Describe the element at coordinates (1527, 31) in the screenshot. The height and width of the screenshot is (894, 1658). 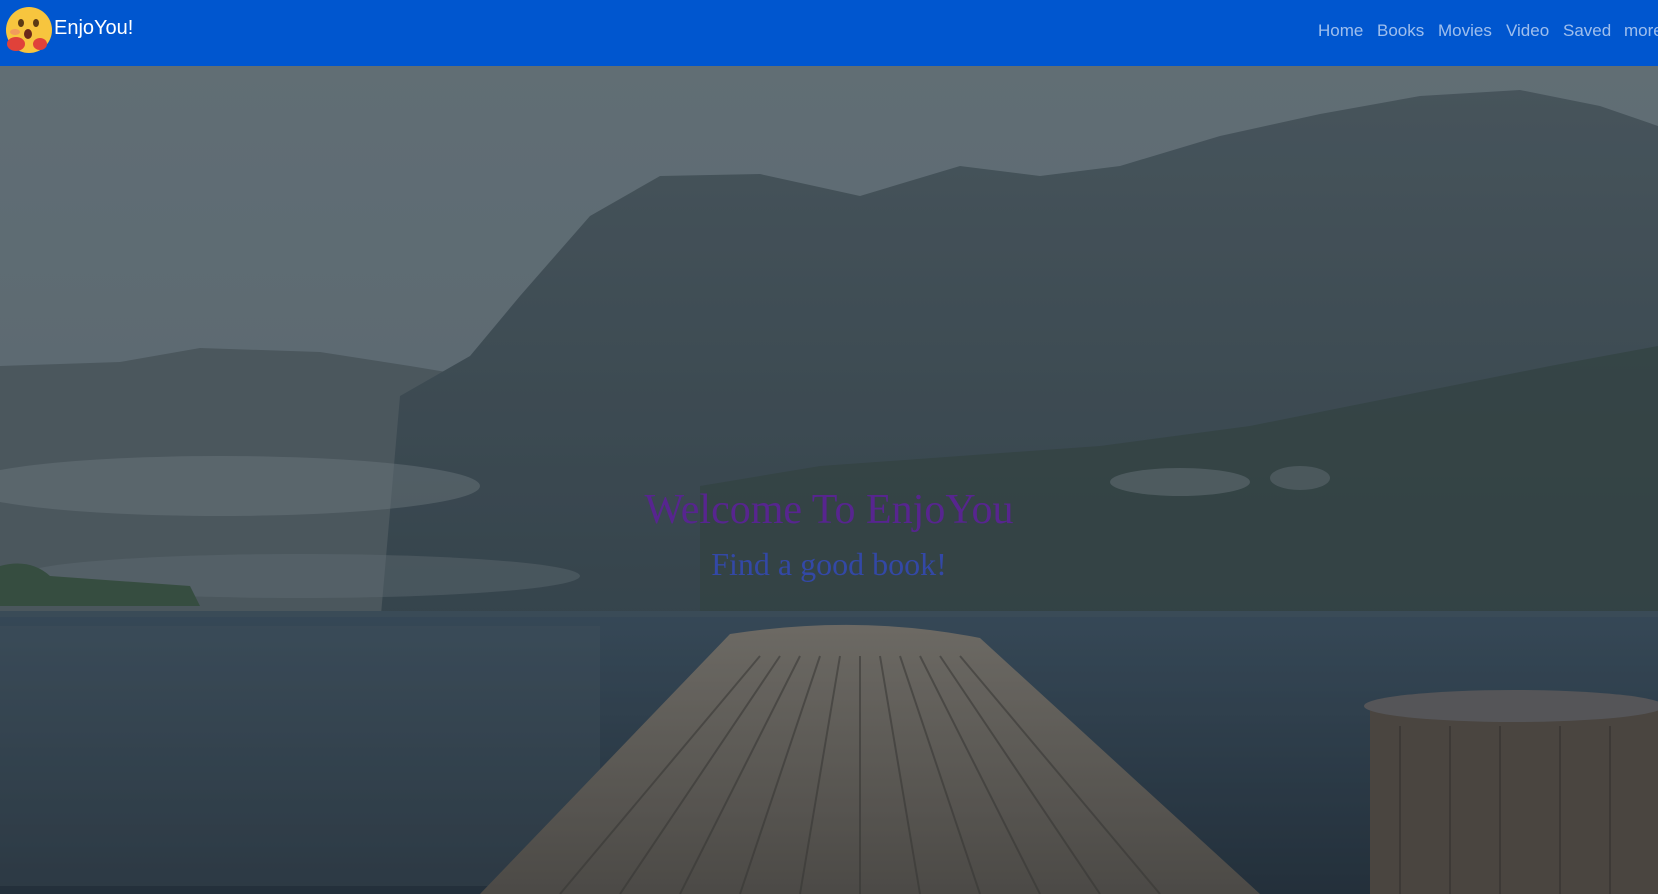
I see `nav-link-video: Video` at that location.